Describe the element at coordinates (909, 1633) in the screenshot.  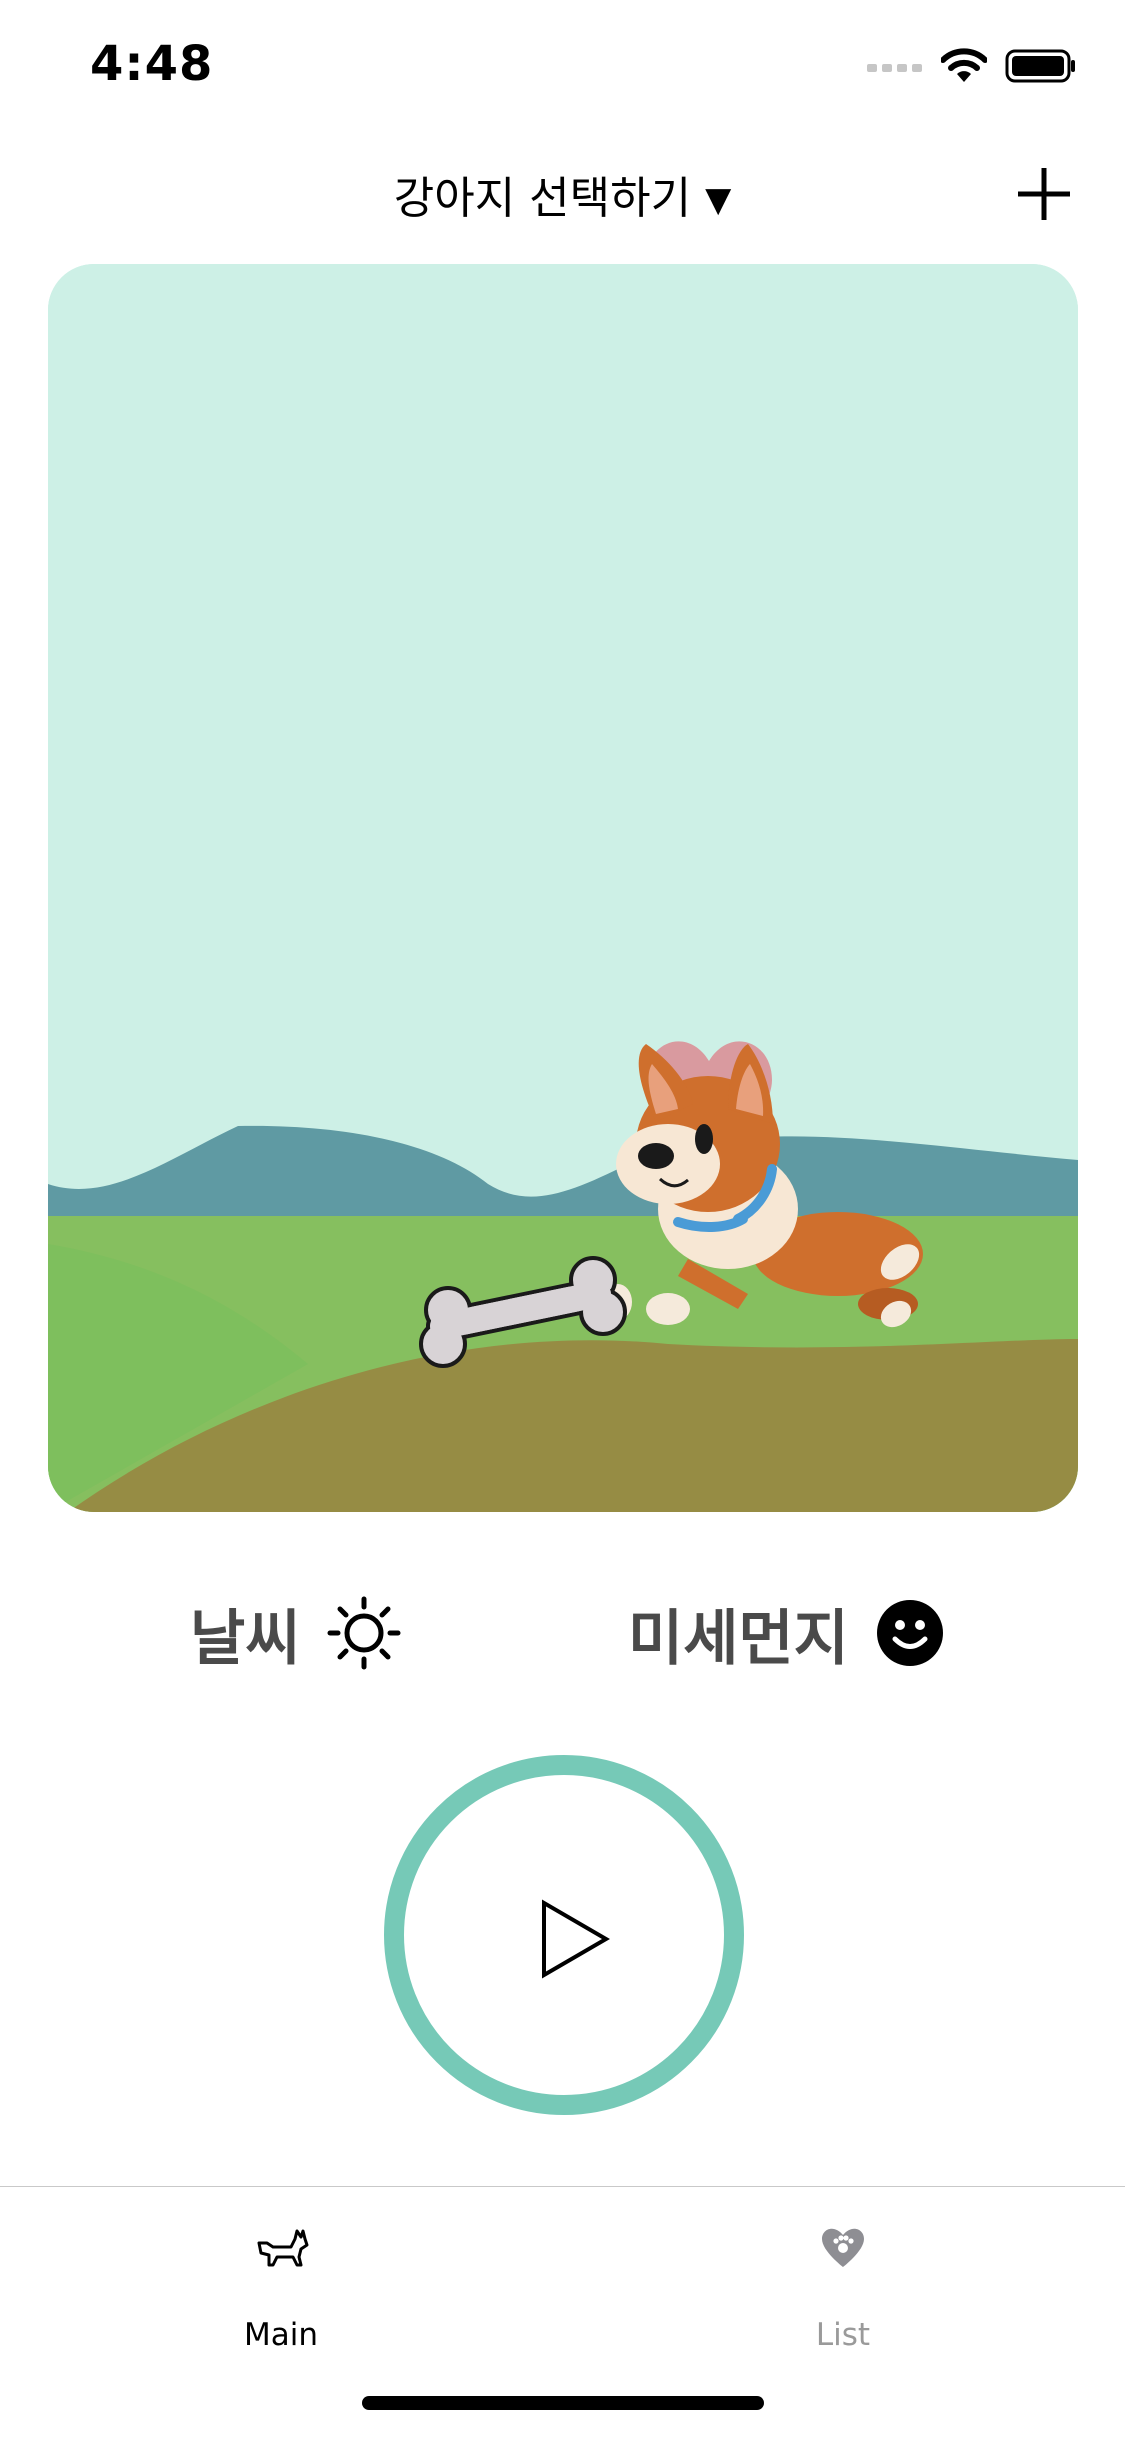
I see `smiley-icon` at that location.